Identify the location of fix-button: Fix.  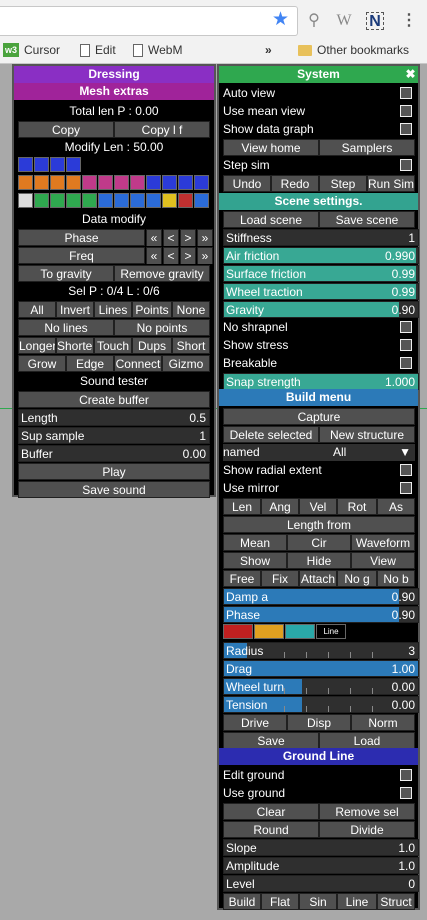
(280, 578).